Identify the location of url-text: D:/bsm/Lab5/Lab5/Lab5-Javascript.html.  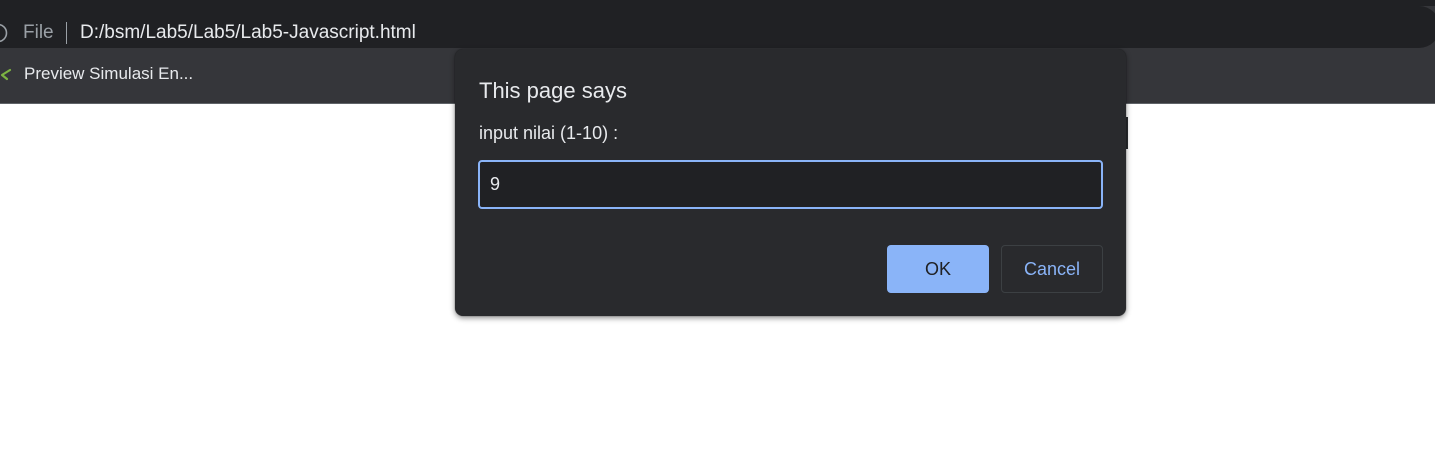
(248, 33).